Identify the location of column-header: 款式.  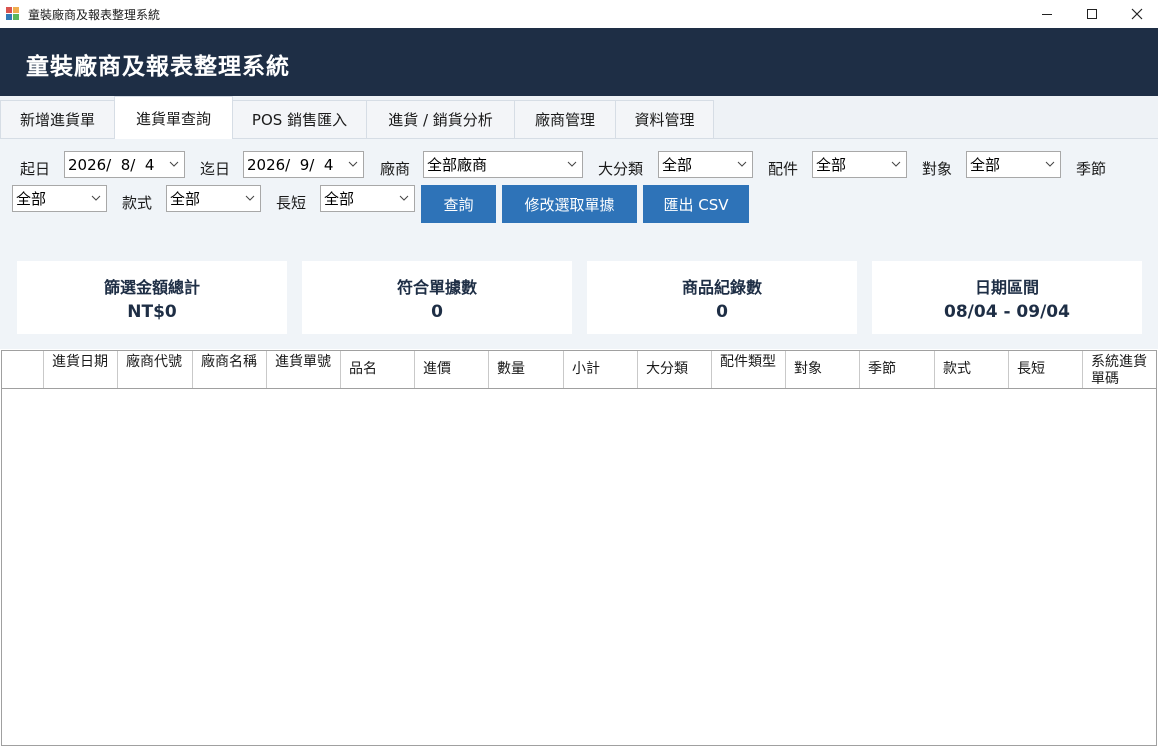
(972, 369).